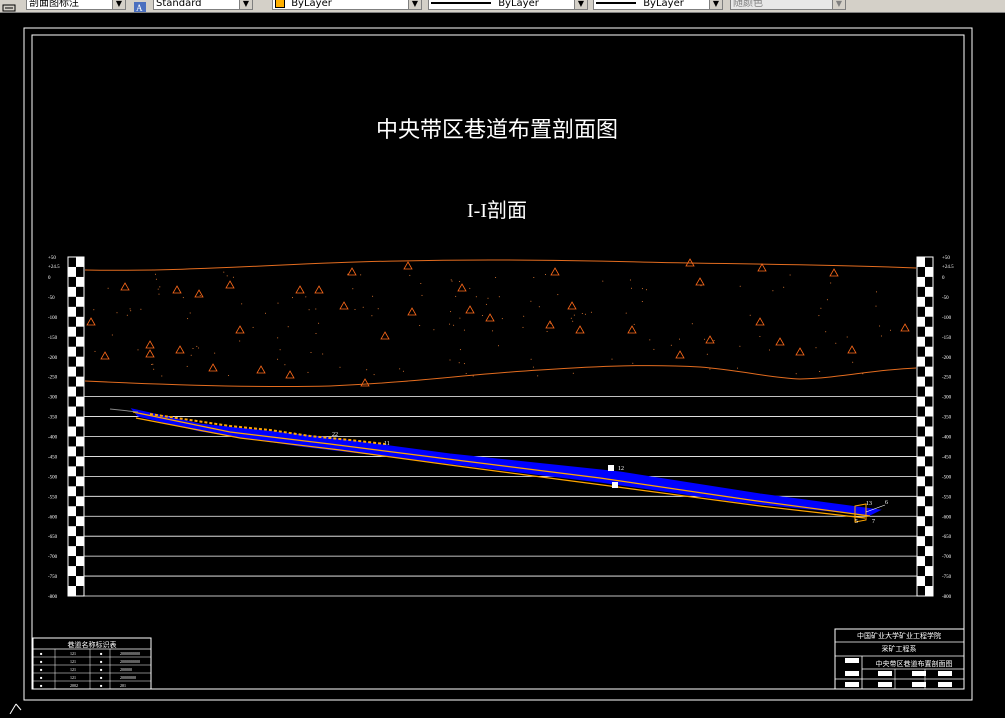 Image resolution: width=1005 pixels, height=718 pixels. Describe the element at coordinates (73, 669) in the screenshot. I see `legend-cell: 121` at that location.